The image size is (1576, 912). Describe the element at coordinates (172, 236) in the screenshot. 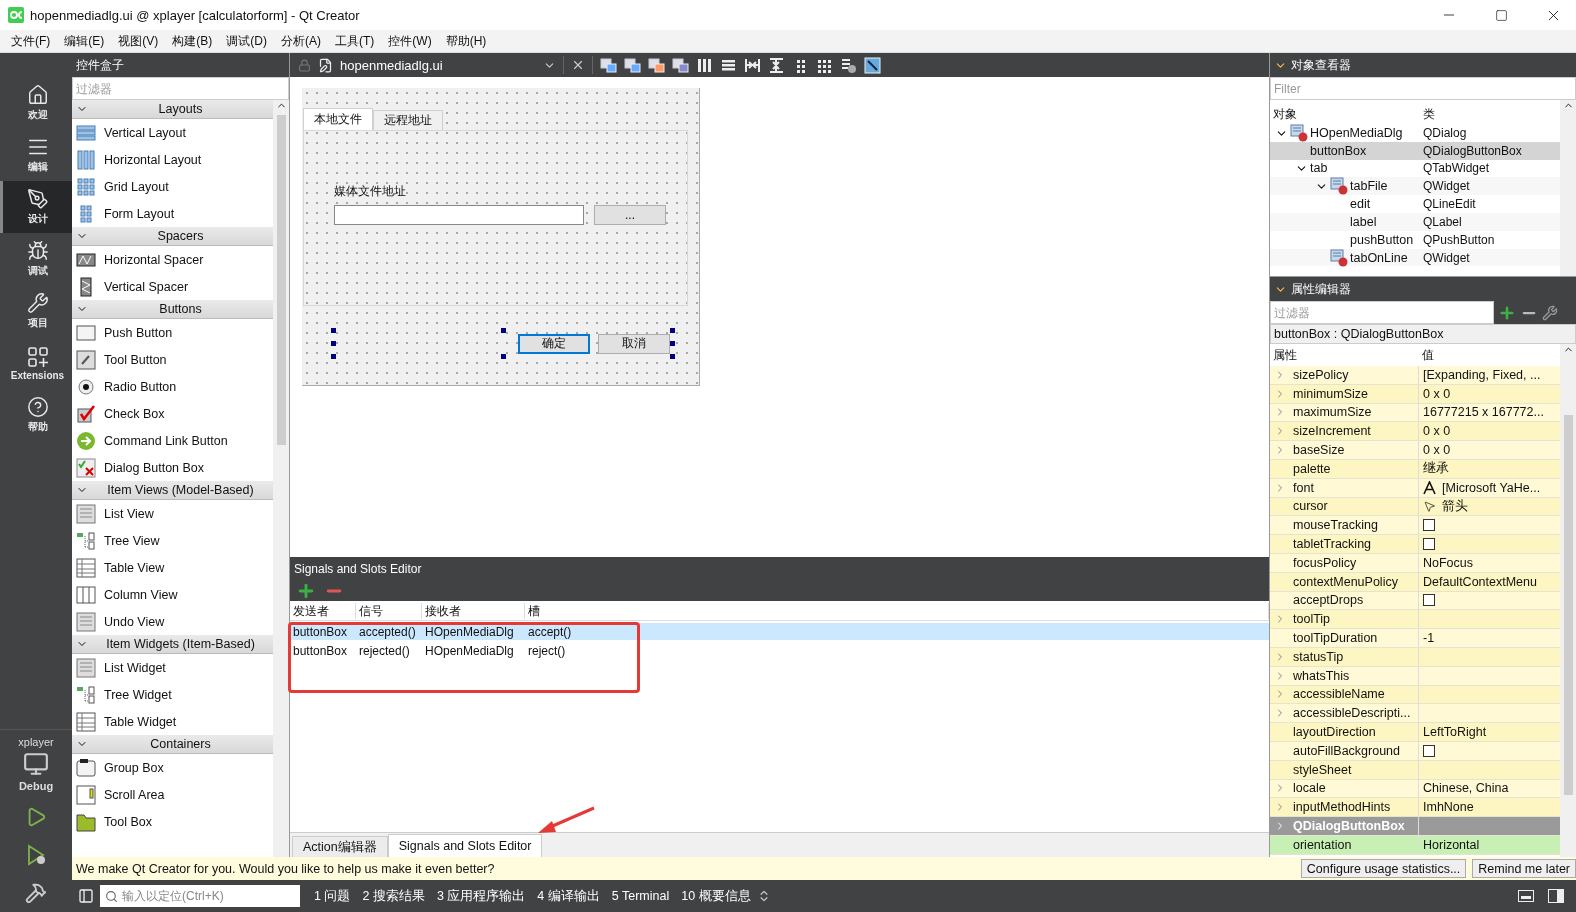

I see `category-header: Spacers` at that location.